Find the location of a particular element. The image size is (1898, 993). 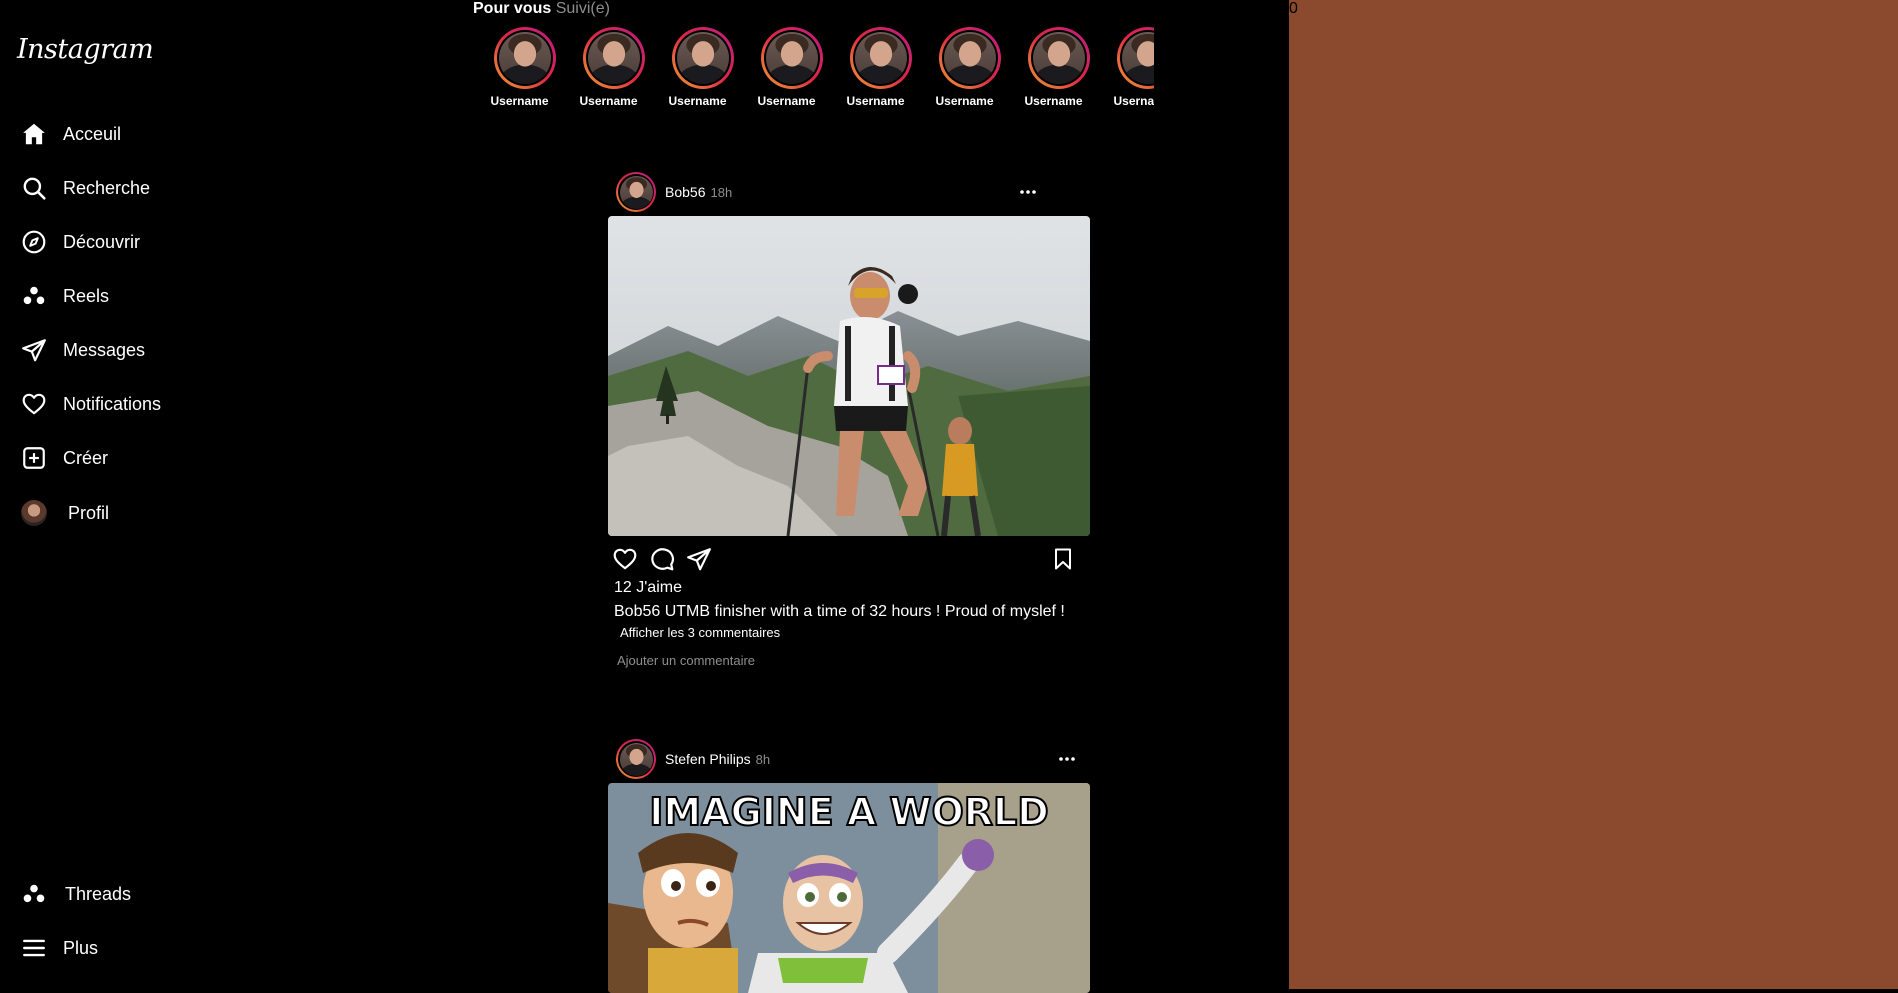

sidebar-item-reels: Reels is located at coordinates (64, 296).